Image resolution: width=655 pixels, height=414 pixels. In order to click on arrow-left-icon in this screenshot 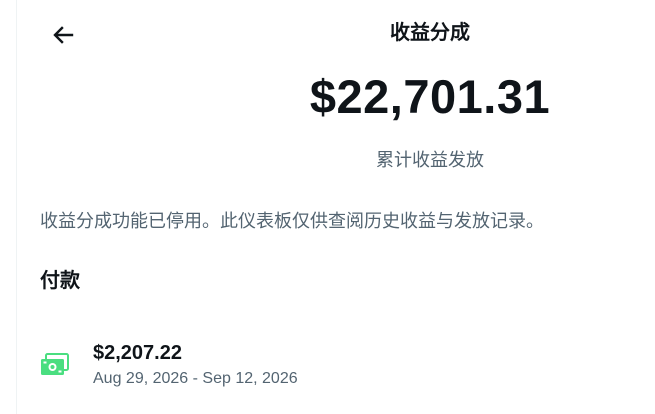, I will do `click(63, 35)`.